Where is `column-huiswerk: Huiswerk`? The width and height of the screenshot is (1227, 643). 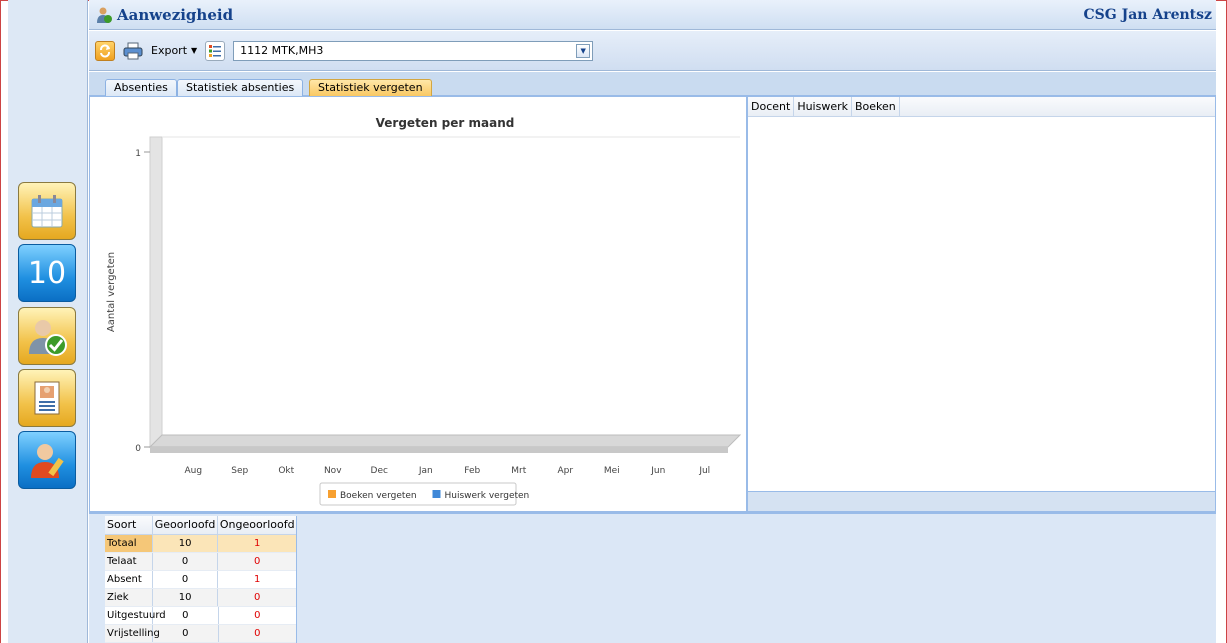
column-huiswerk: Huiswerk is located at coordinates (823, 106).